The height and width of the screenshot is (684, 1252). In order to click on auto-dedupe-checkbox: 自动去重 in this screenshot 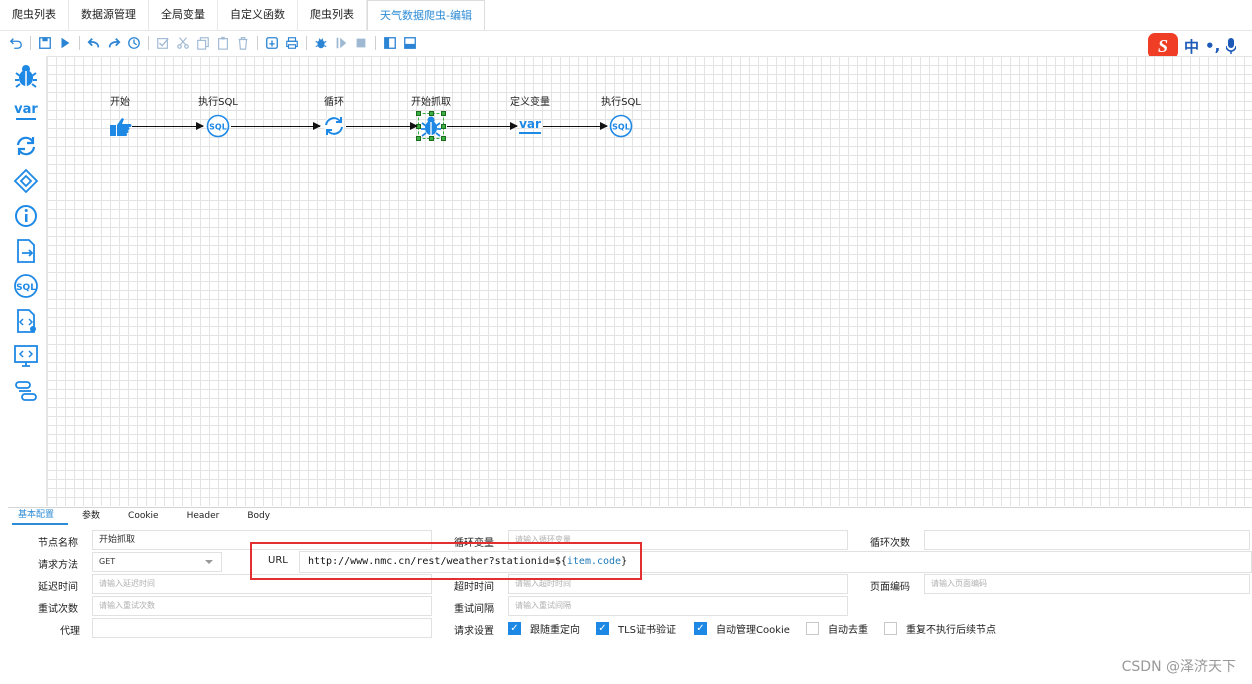, I will do `click(837, 628)`.